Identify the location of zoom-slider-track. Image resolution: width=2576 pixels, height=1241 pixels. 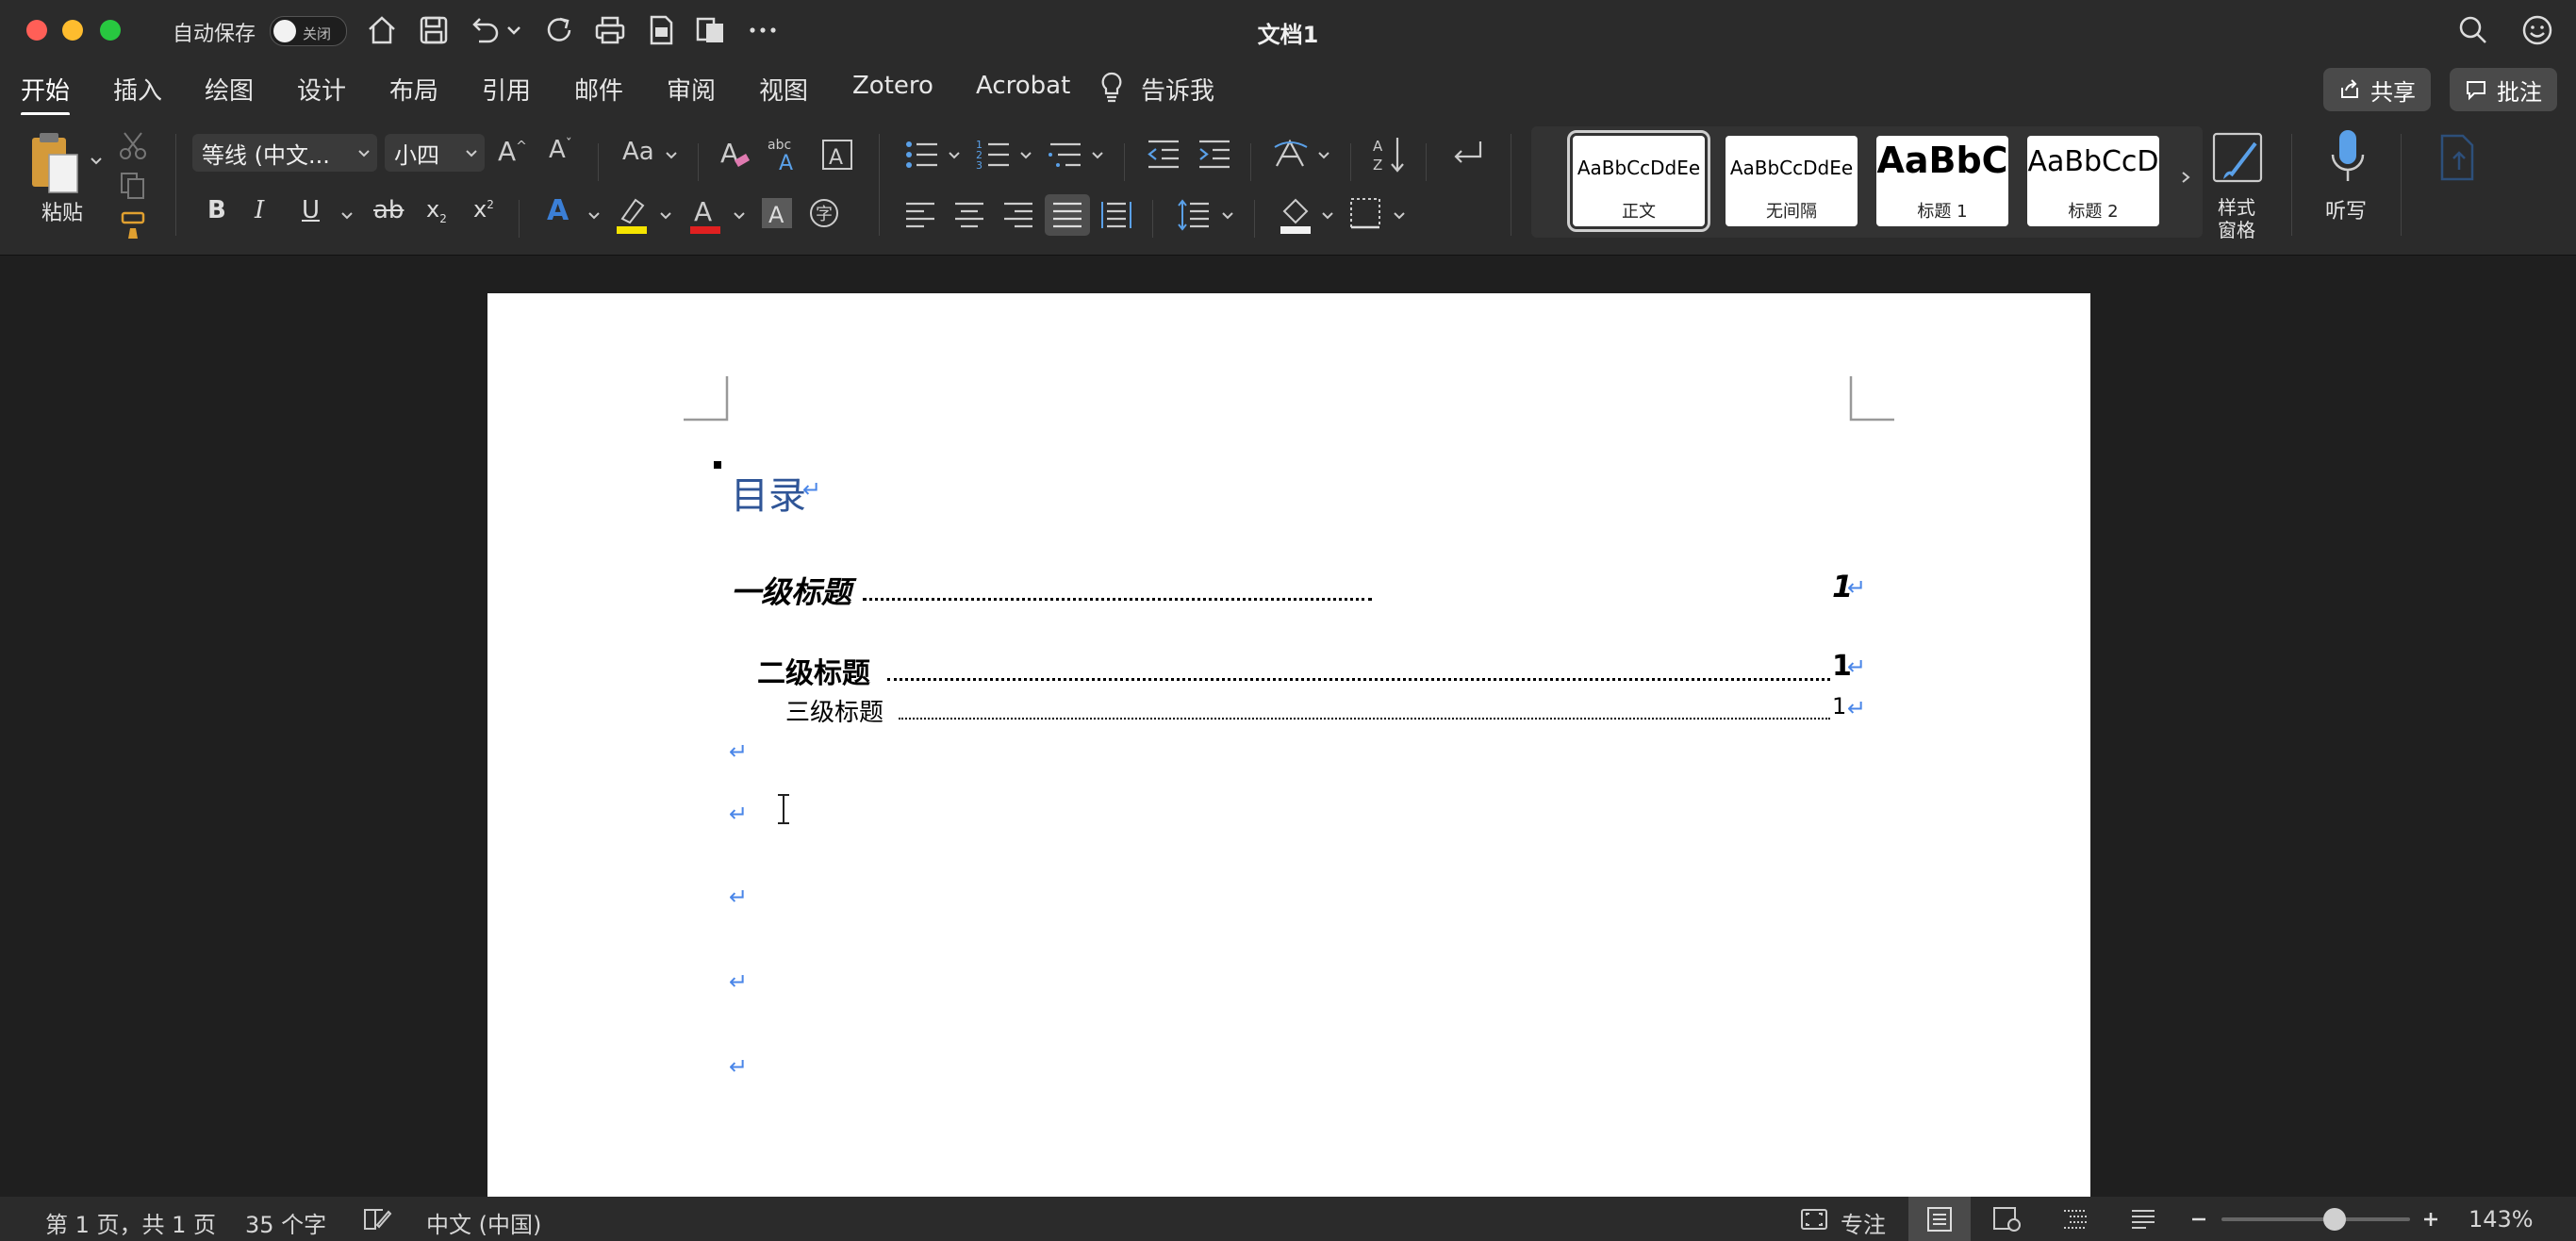
(2315, 1219).